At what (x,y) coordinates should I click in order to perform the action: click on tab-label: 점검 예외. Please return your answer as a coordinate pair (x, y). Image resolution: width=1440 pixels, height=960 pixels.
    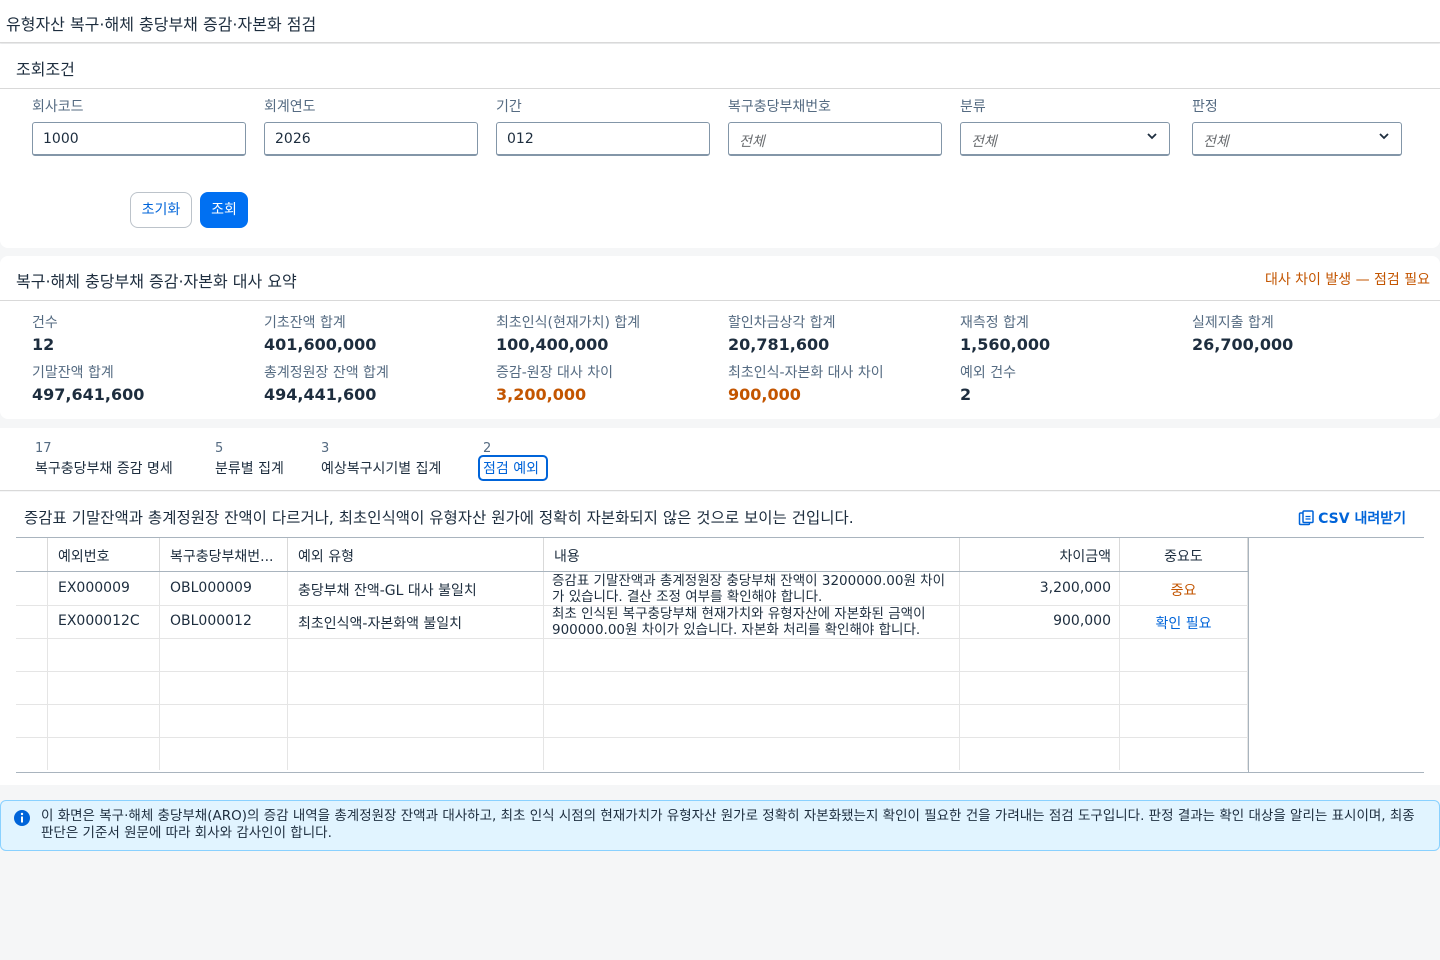
    Looking at the image, I should click on (513, 468).